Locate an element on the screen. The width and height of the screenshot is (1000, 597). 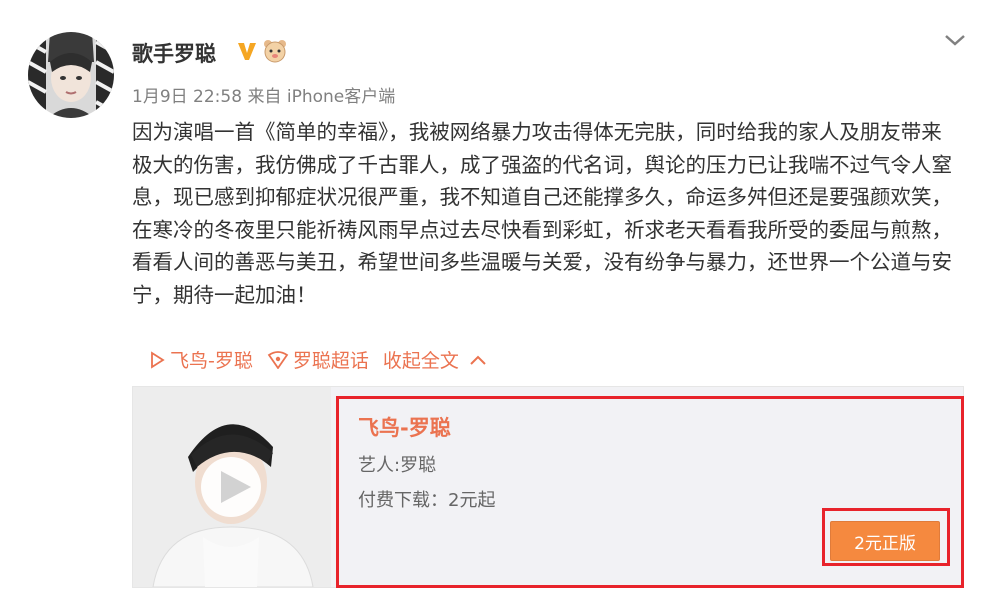
album-cover-image is located at coordinates (232, 487).